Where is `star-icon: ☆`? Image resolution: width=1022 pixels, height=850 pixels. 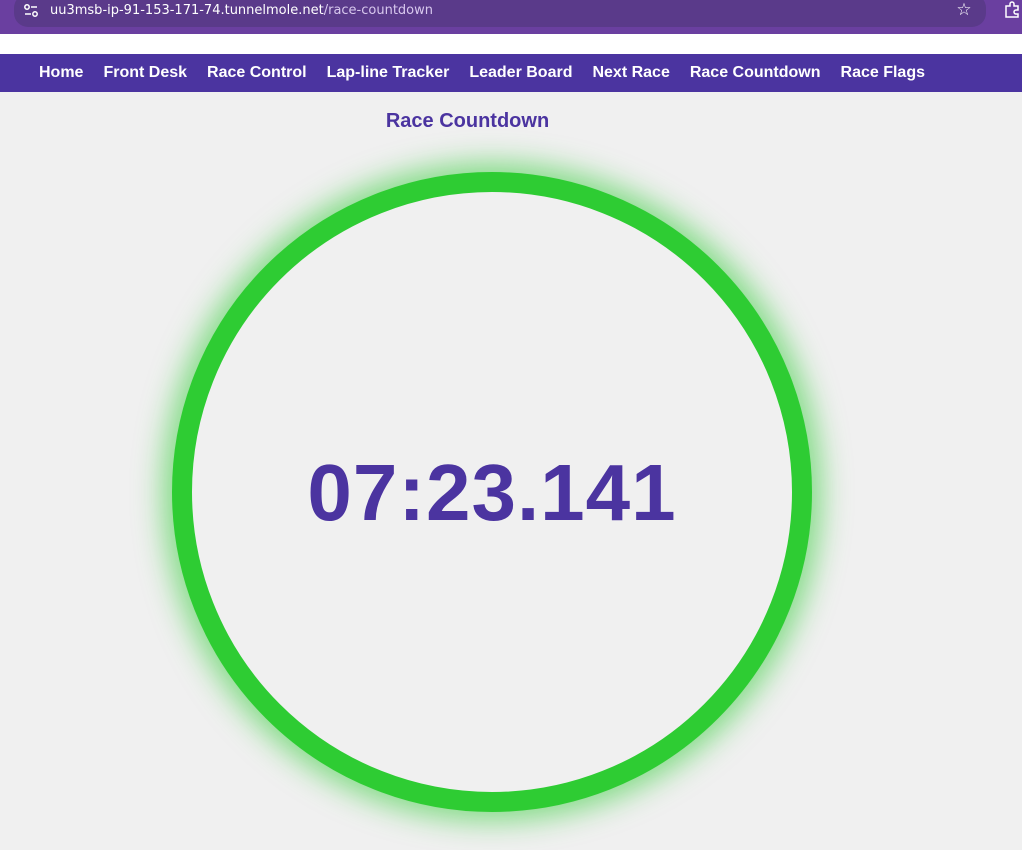
star-icon: ☆ is located at coordinates (964, 10).